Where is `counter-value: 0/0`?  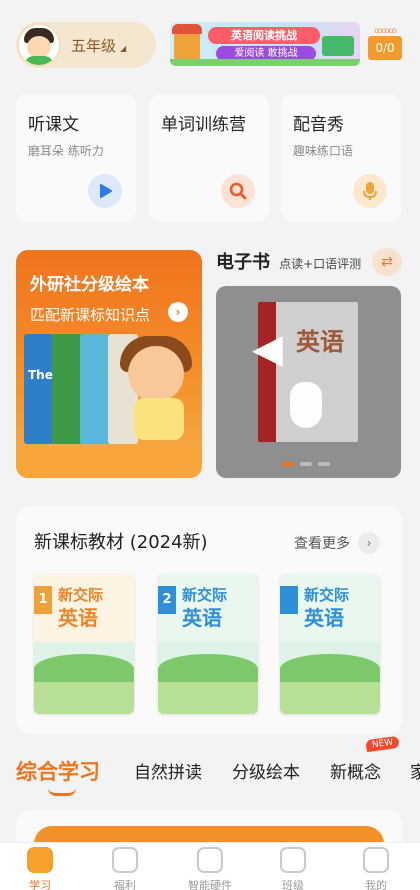 counter-value: 0/0 is located at coordinates (385, 48).